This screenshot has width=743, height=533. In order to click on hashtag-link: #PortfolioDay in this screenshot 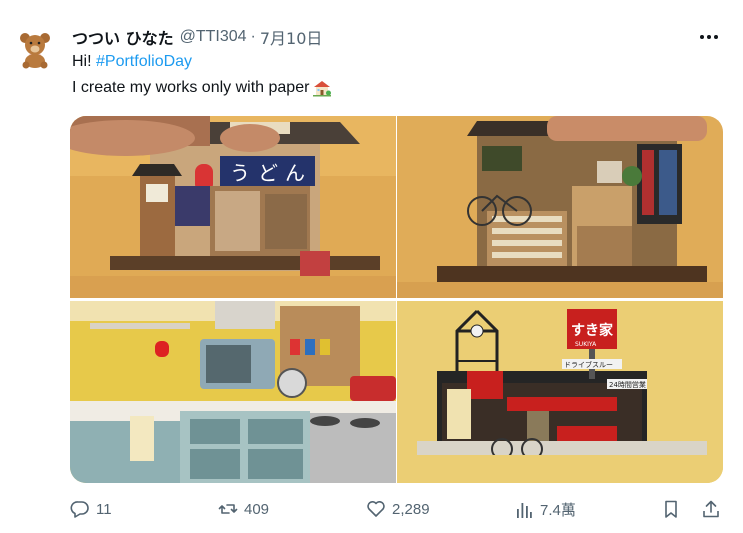, I will do `click(144, 61)`.